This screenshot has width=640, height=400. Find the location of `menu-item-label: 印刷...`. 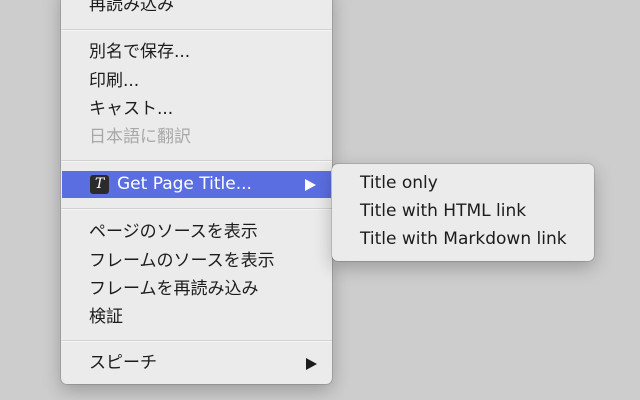

menu-item-label: 印刷... is located at coordinates (114, 81).